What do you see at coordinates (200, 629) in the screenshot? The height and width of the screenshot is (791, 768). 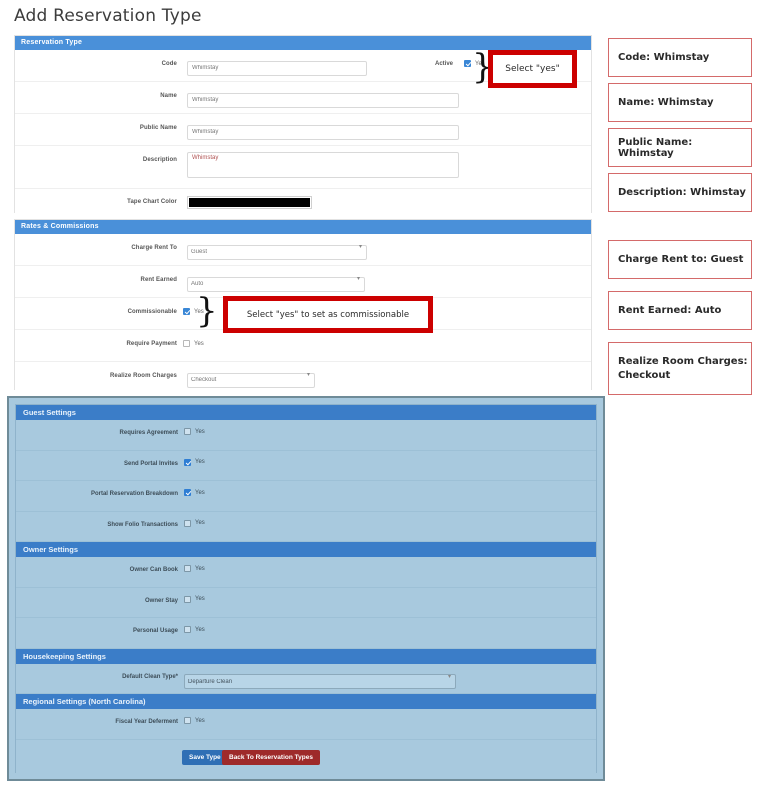 I see `personal-usage-checkbox-label: Yes` at bounding box center [200, 629].